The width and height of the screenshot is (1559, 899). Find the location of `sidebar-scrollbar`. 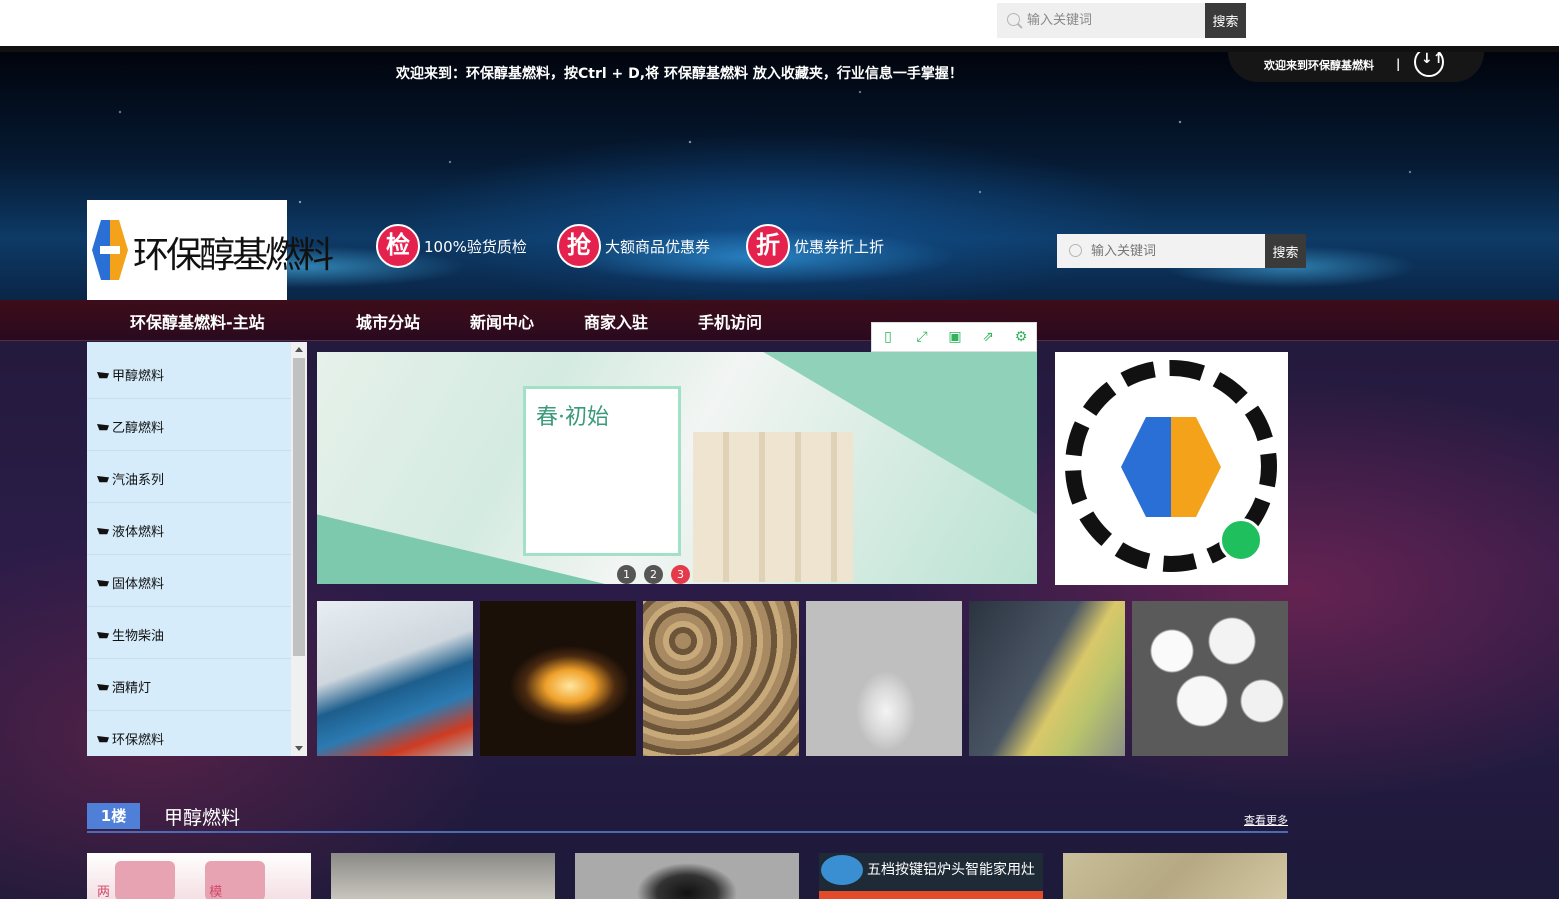

sidebar-scrollbar is located at coordinates (299, 549).